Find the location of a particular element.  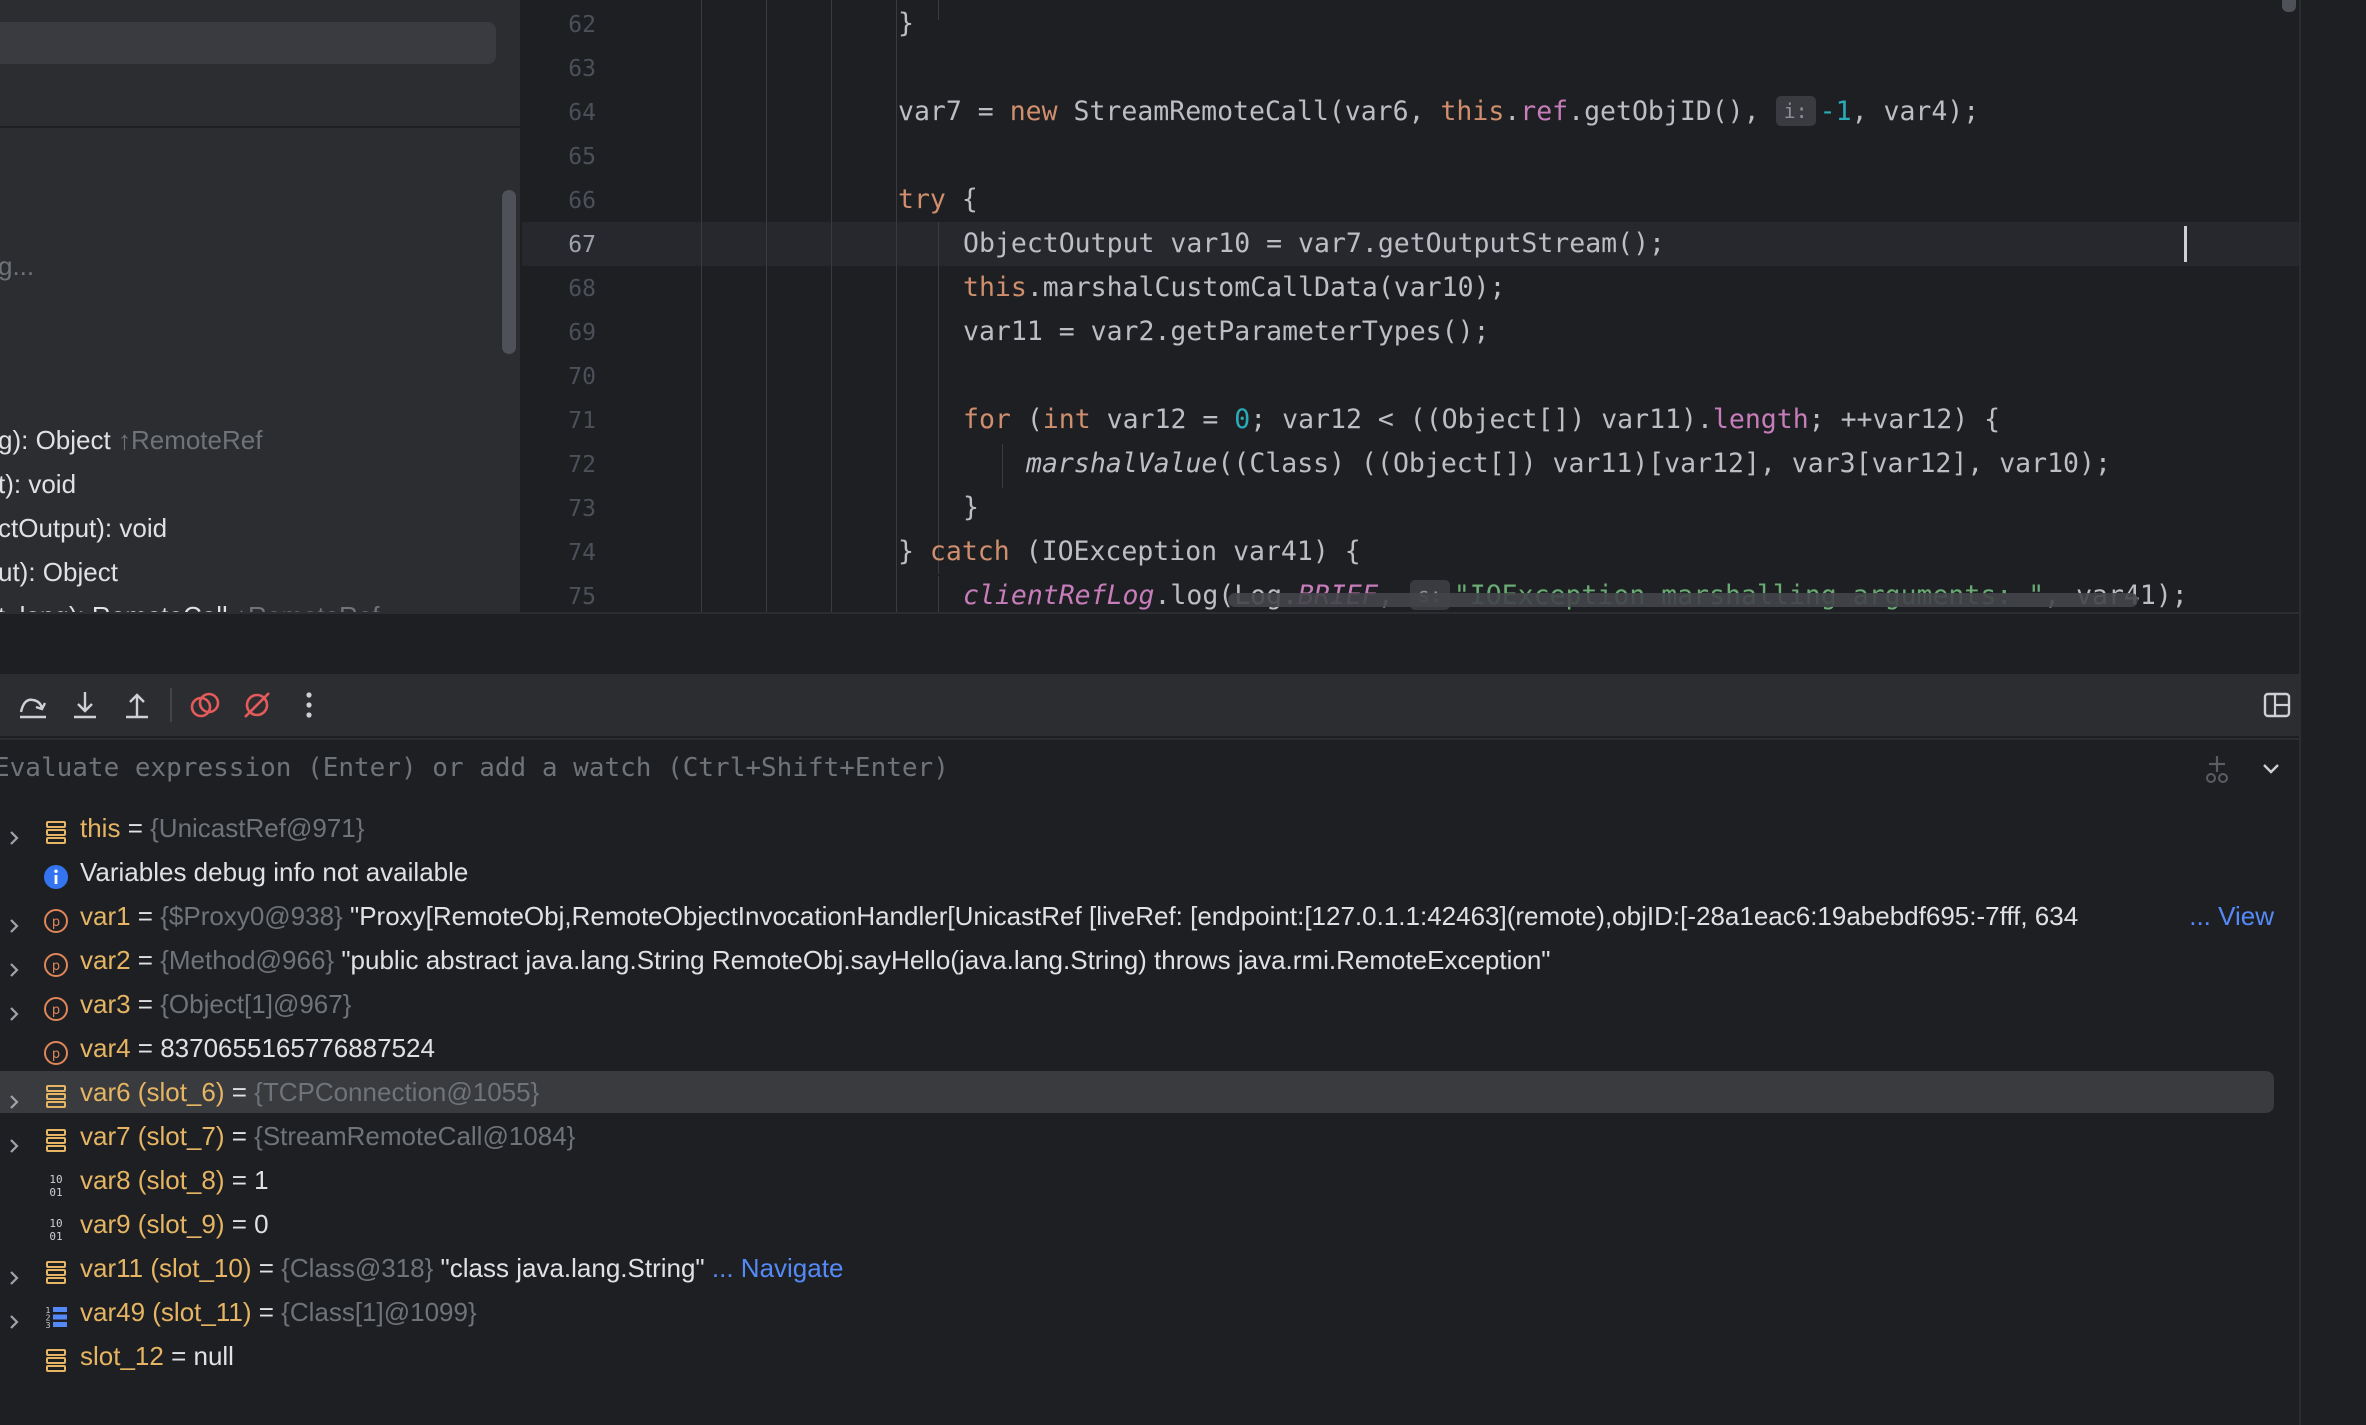

mute-breakpoints-icon is located at coordinates (257, 705).